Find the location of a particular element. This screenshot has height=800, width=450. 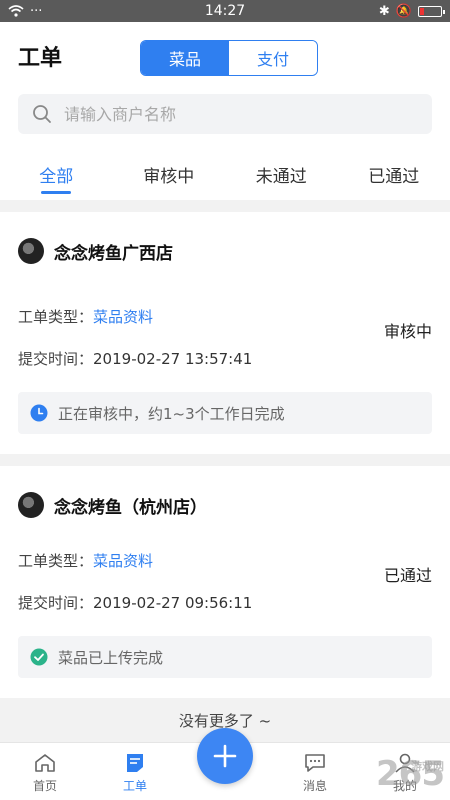

status-notice: 菜品已上传完成 is located at coordinates (225, 657).